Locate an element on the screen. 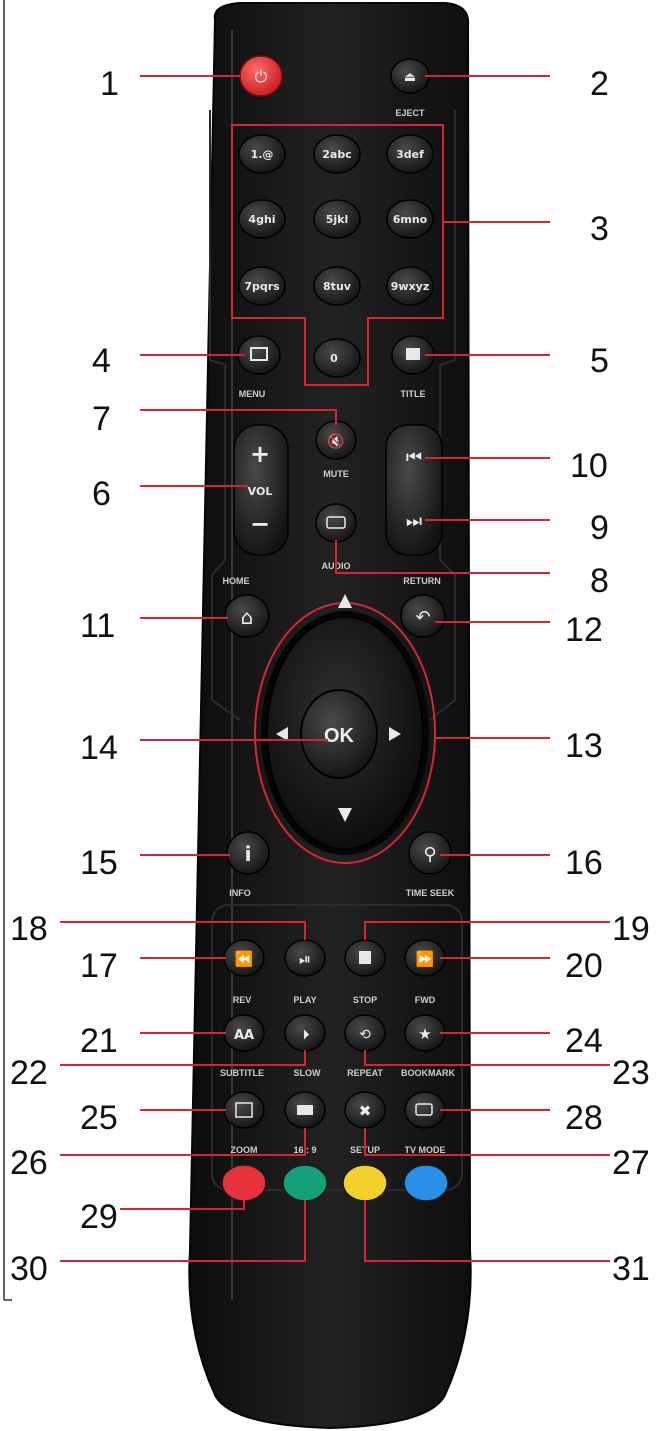 This screenshot has width=657, height=1431. eject-label: EJECT is located at coordinates (410, 113).